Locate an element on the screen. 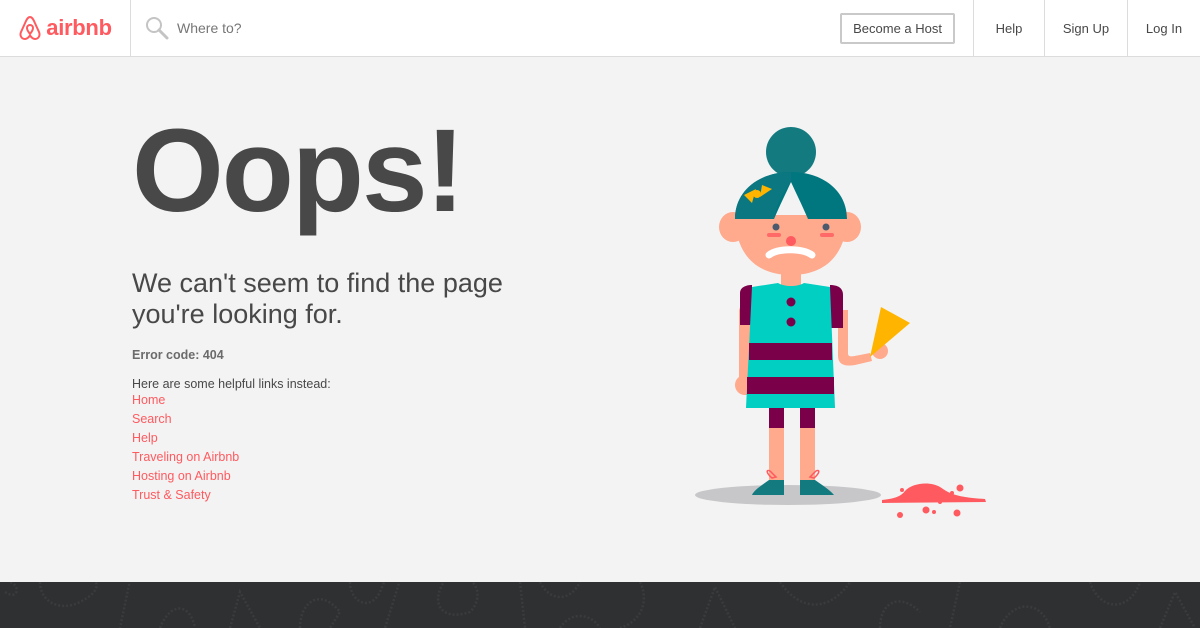 This screenshot has height=628, width=1200. dropped-ice-cream-icon is located at coordinates (934, 500).